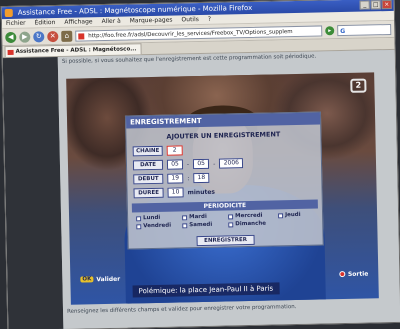 Image resolution: width=400 pixels, height=329 pixels. I want to click on save-recording-button: ENREGISTRER, so click(225, 240).